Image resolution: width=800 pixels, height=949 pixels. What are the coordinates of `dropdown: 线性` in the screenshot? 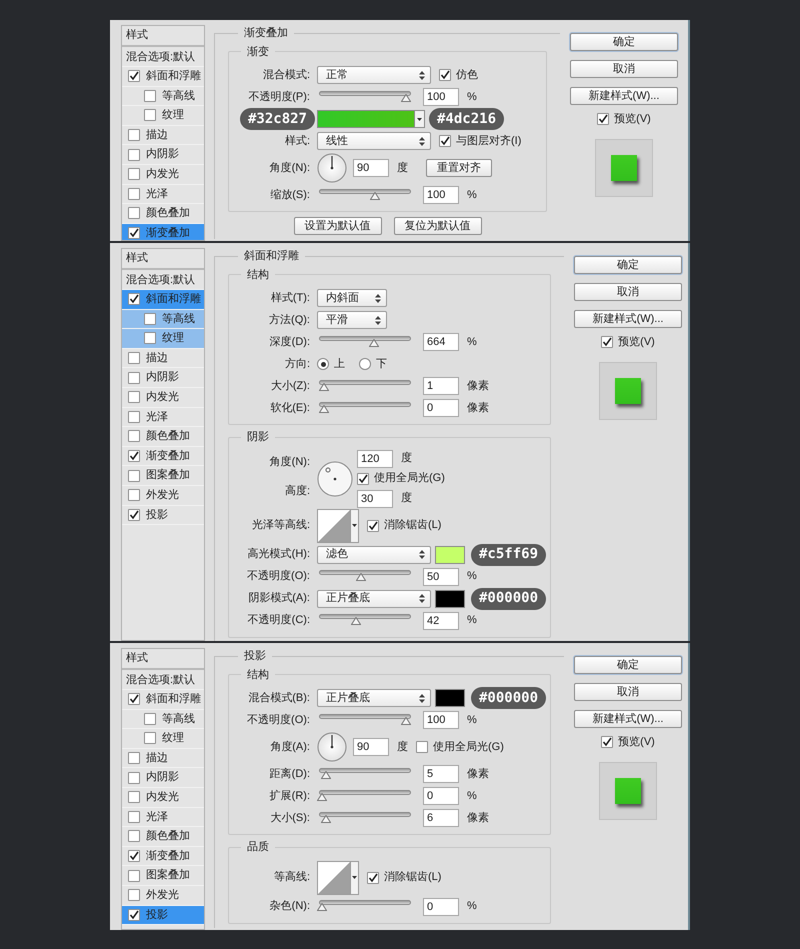 It's located at (374, 141).